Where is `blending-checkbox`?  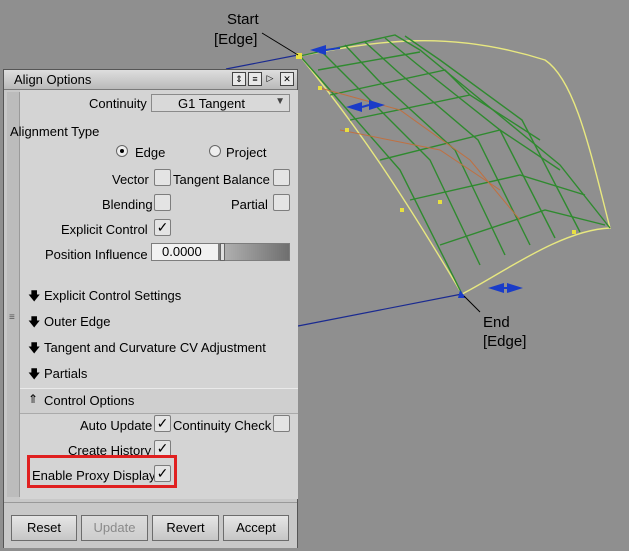
blending-checkbox is located at coordinates (162, 202).